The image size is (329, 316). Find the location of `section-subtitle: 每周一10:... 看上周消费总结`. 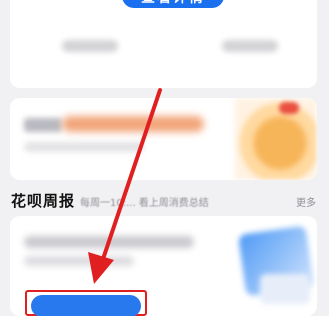

section-subtitle: 每周一10:... 看上周消费总结 is located at coordinates (144, 203).